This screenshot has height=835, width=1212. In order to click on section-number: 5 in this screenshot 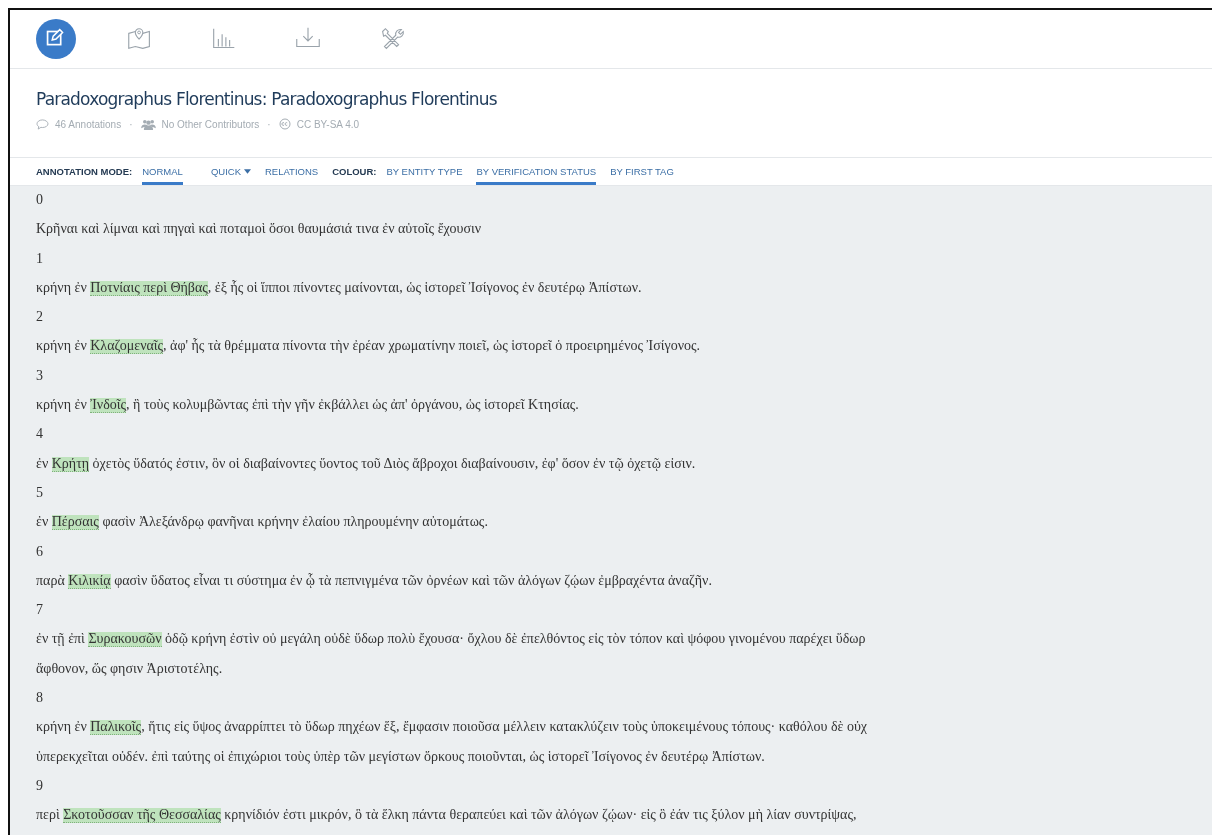, I will do `click(39, 492)`.